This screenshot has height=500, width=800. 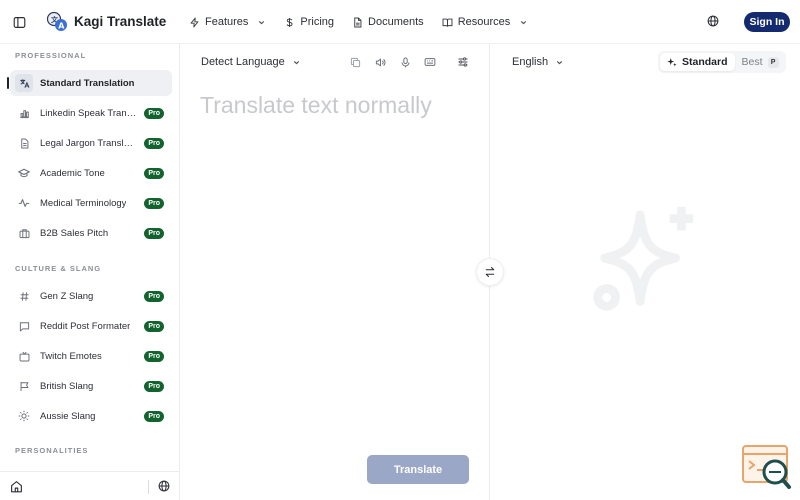 I want to click on swap-languages-button, so click(x=490, y=272).